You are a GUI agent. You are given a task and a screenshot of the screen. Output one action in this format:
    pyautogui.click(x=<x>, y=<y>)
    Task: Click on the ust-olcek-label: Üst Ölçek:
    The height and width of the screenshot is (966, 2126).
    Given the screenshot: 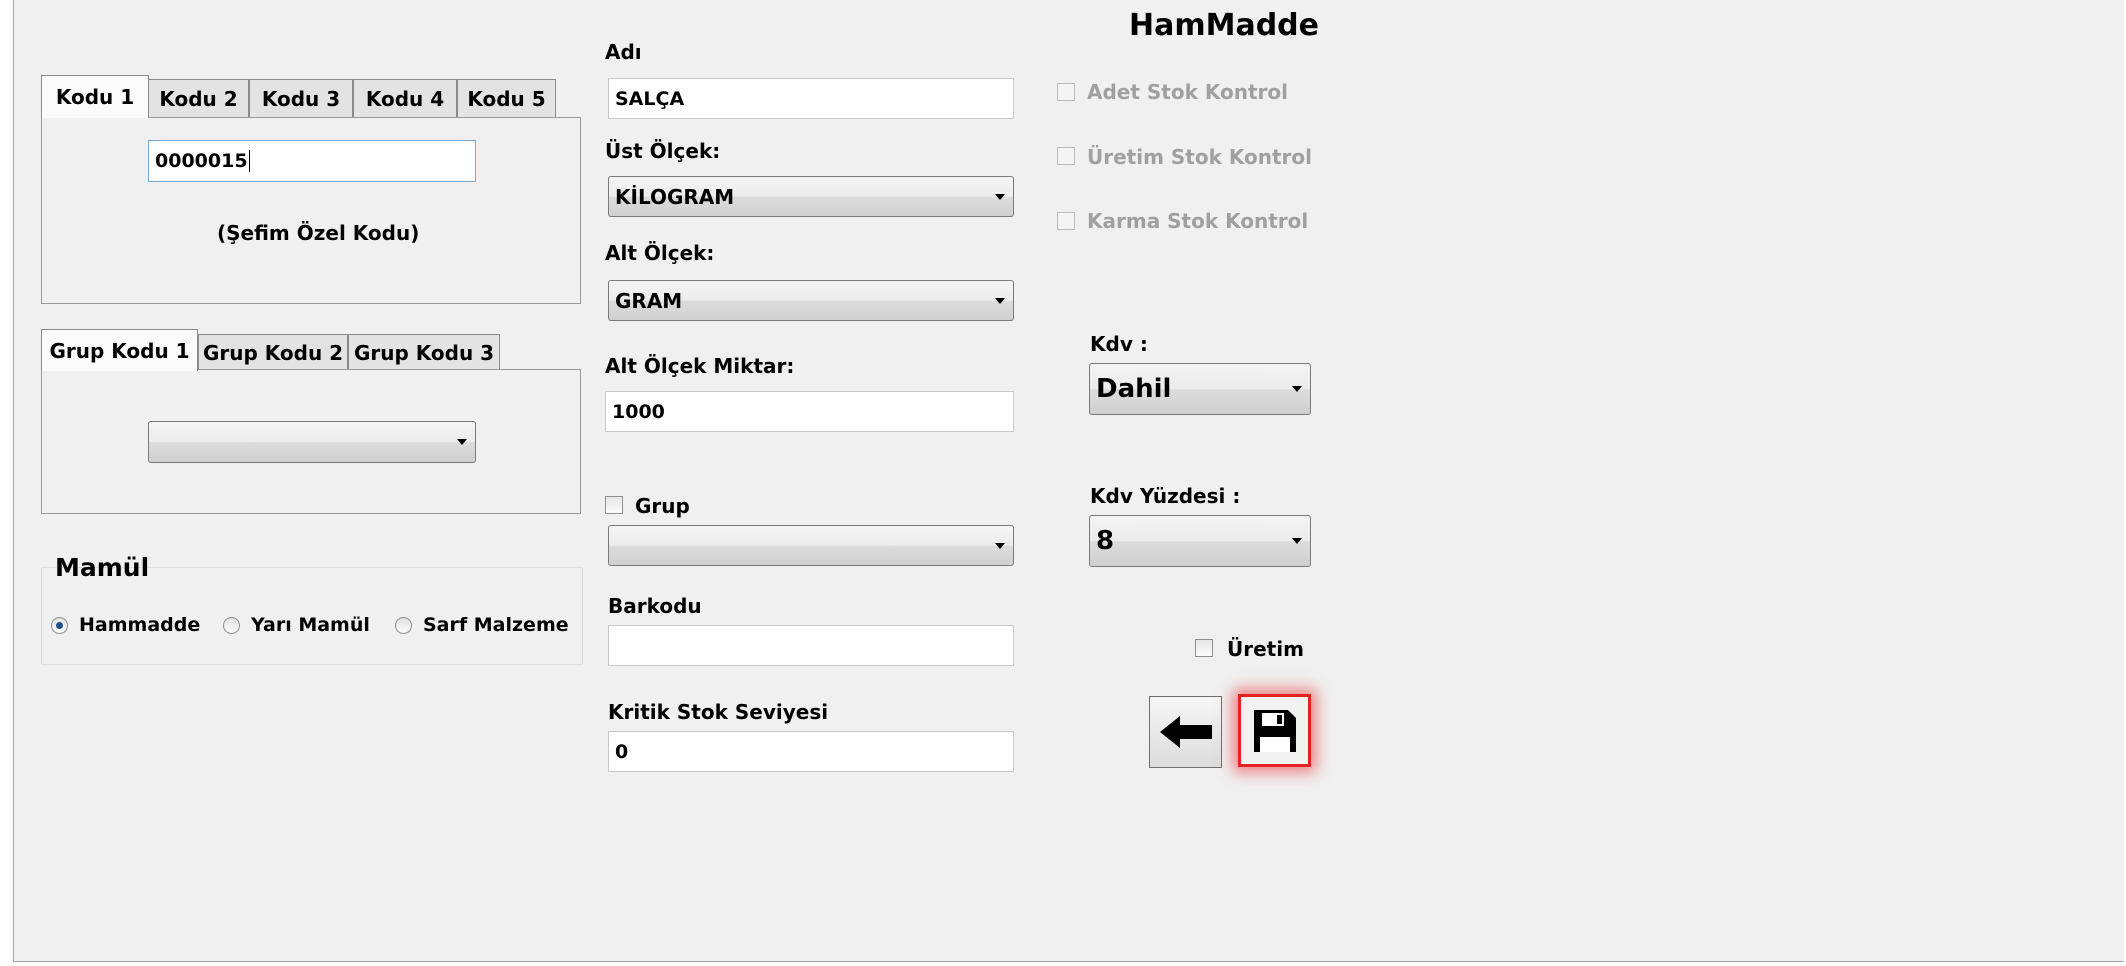 What is the action you would take?
    pyautogui.click(x=663, y=151)
    